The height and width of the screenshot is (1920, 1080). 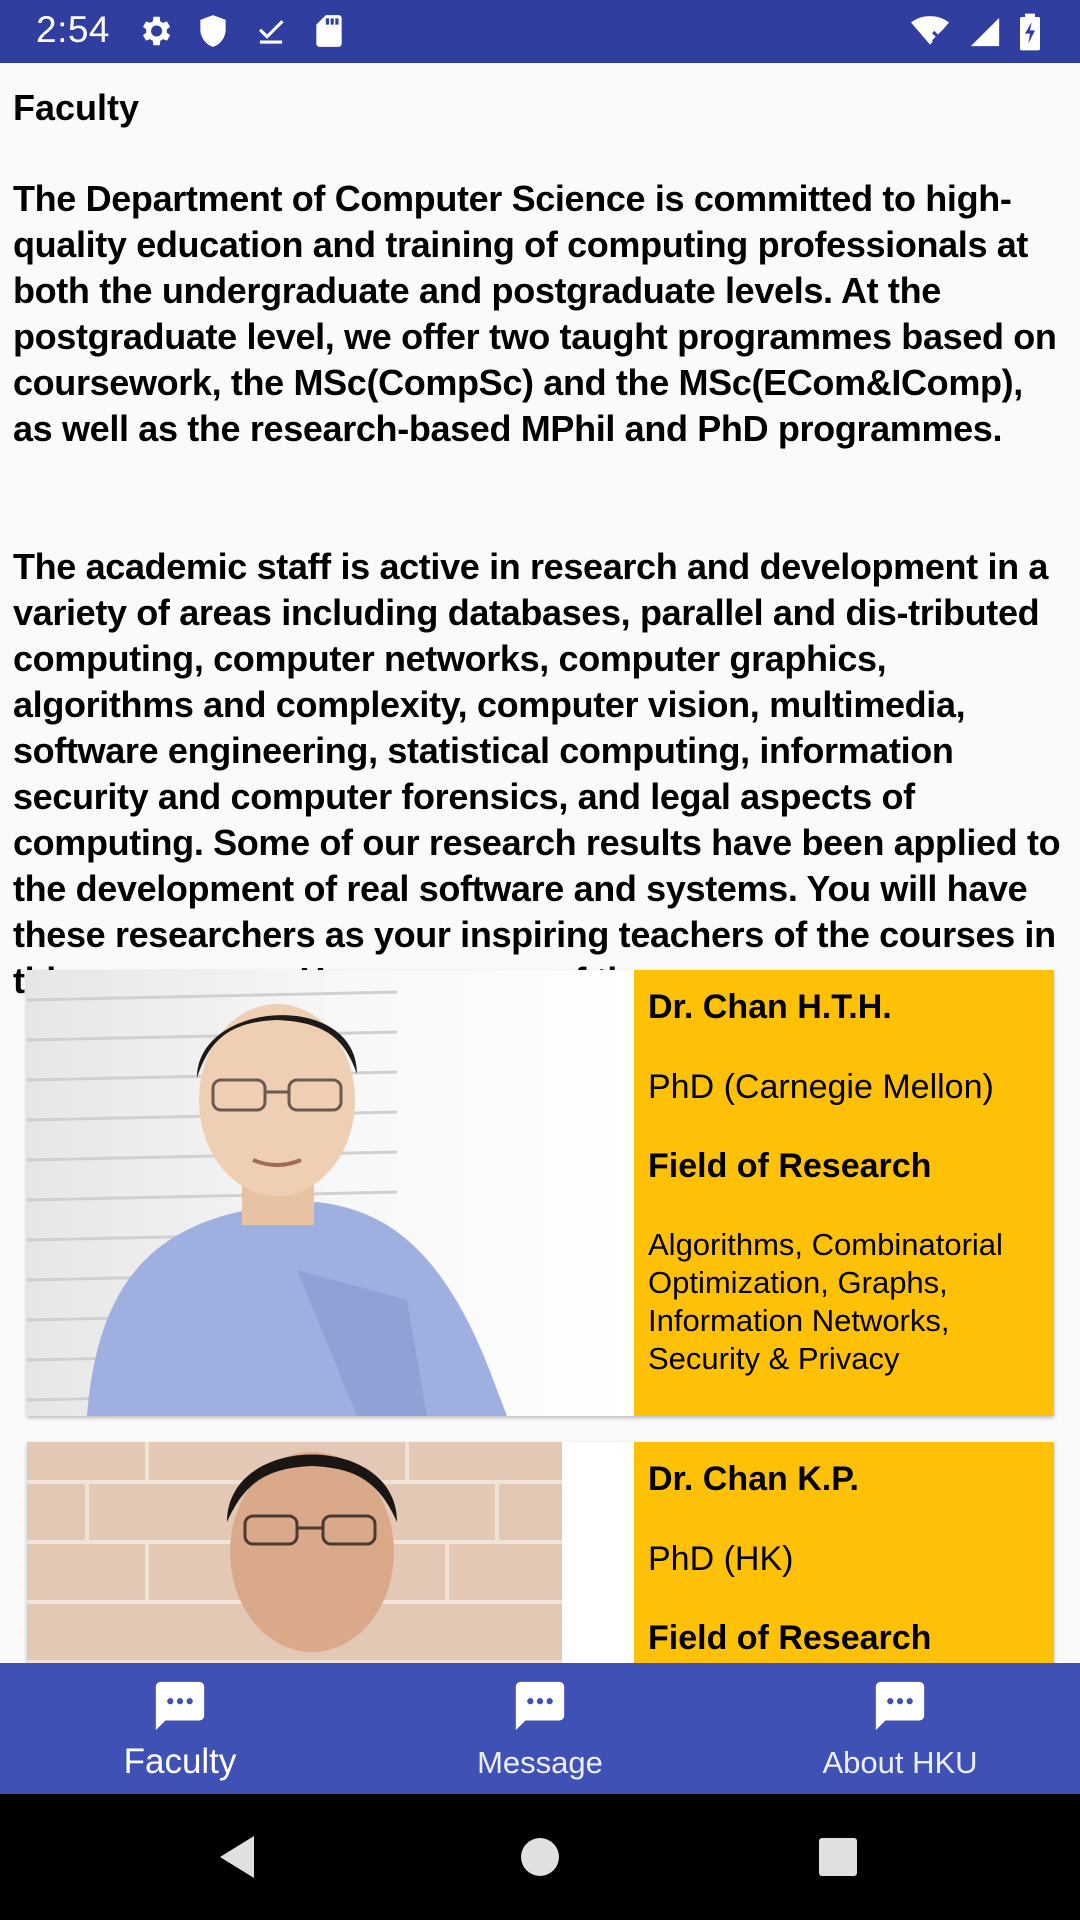 I want to click on nav-item-faculty: Faculty, so click(x=180, y=1728).